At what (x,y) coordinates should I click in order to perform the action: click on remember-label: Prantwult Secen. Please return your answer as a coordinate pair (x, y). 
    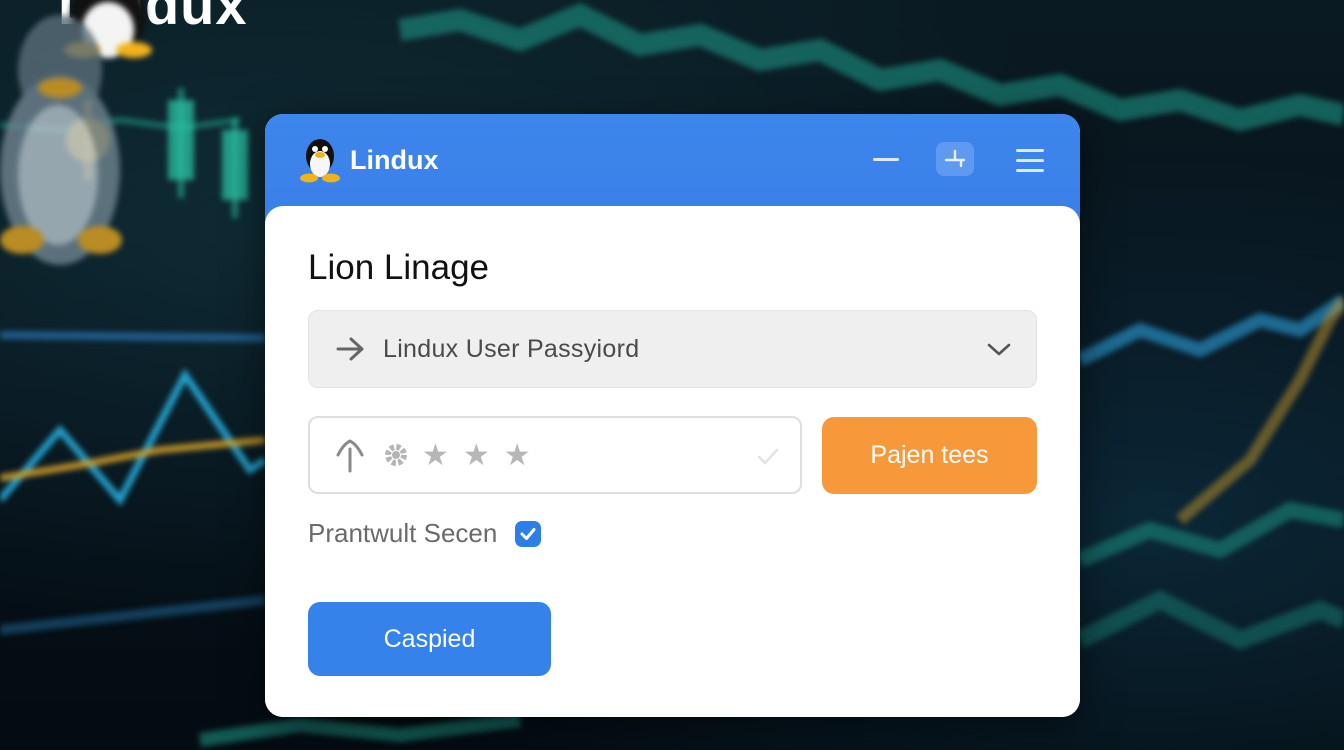
    Looking at the image, I should click on (403, 533).